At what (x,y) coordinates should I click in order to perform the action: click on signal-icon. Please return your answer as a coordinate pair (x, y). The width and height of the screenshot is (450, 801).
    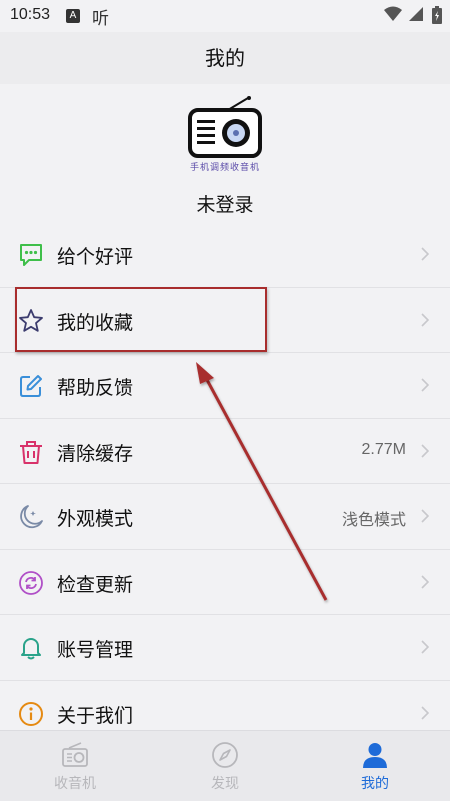
    Looking at the image, I should click on (416, 14).